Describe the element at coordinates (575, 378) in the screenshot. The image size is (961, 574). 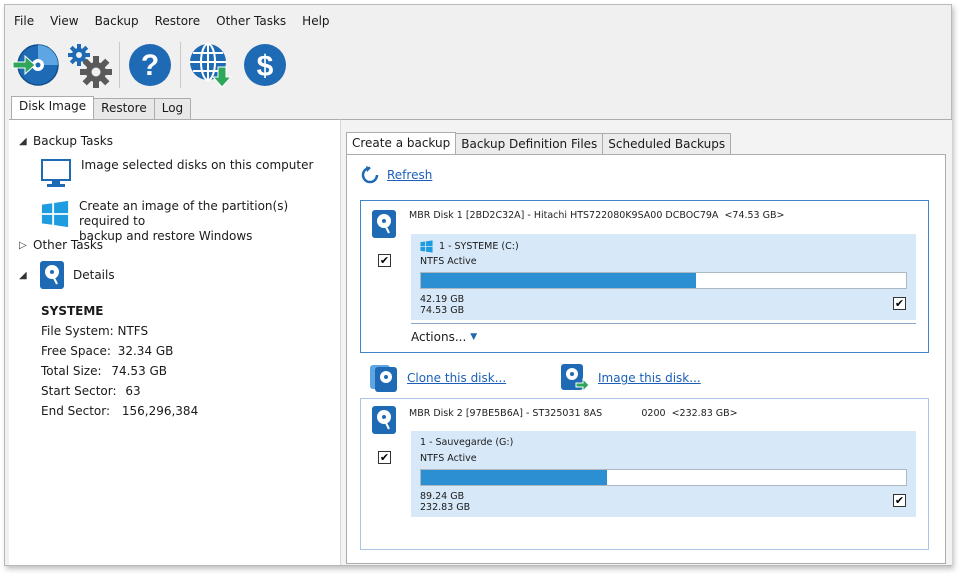
I see `image-disk-icon` at that location.